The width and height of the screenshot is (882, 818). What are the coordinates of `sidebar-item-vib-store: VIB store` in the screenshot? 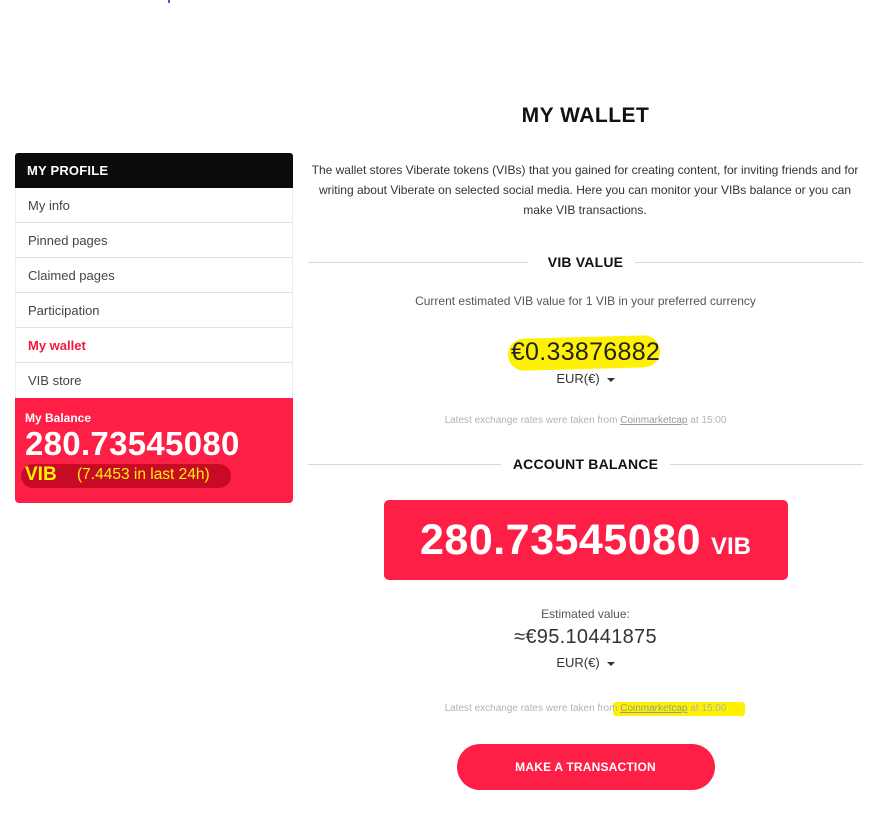 It's located at (154, 380).